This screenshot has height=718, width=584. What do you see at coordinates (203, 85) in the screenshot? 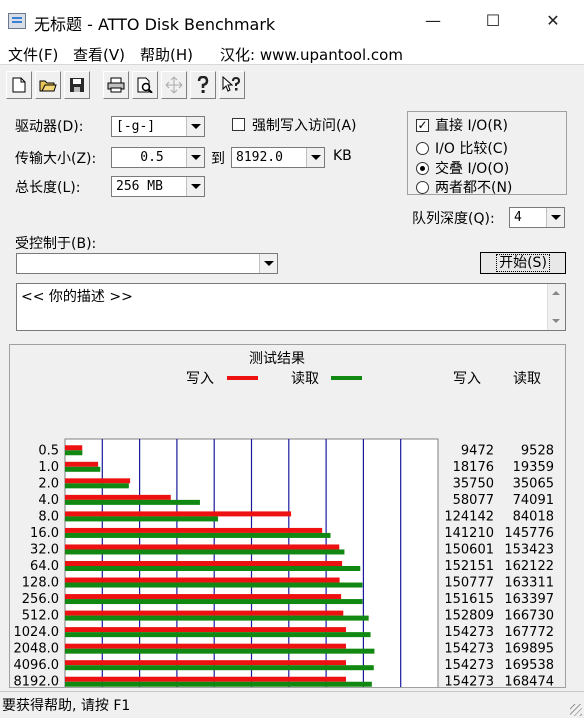
I see `help-icon` at bounding box center [203, 85].